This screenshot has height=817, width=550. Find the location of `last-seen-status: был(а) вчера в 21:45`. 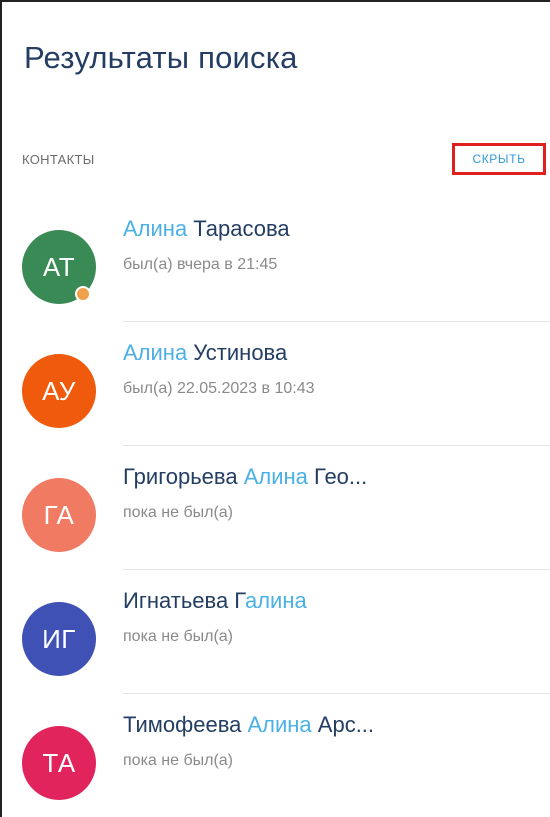

last-seen-status: был(а) вчера в 21:45 is located at coordinates (200, 264).